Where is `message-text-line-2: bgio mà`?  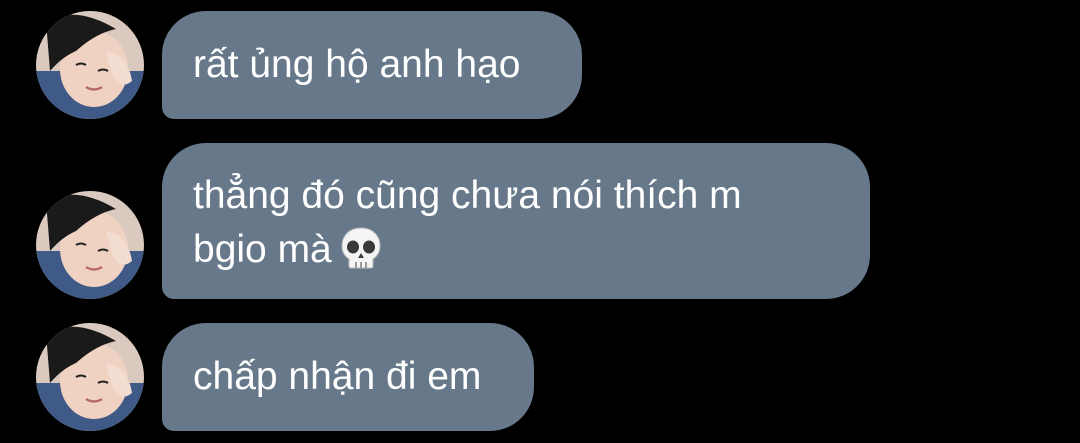
message-text-line-2: bgio mà is located at coordinates (262, 249).